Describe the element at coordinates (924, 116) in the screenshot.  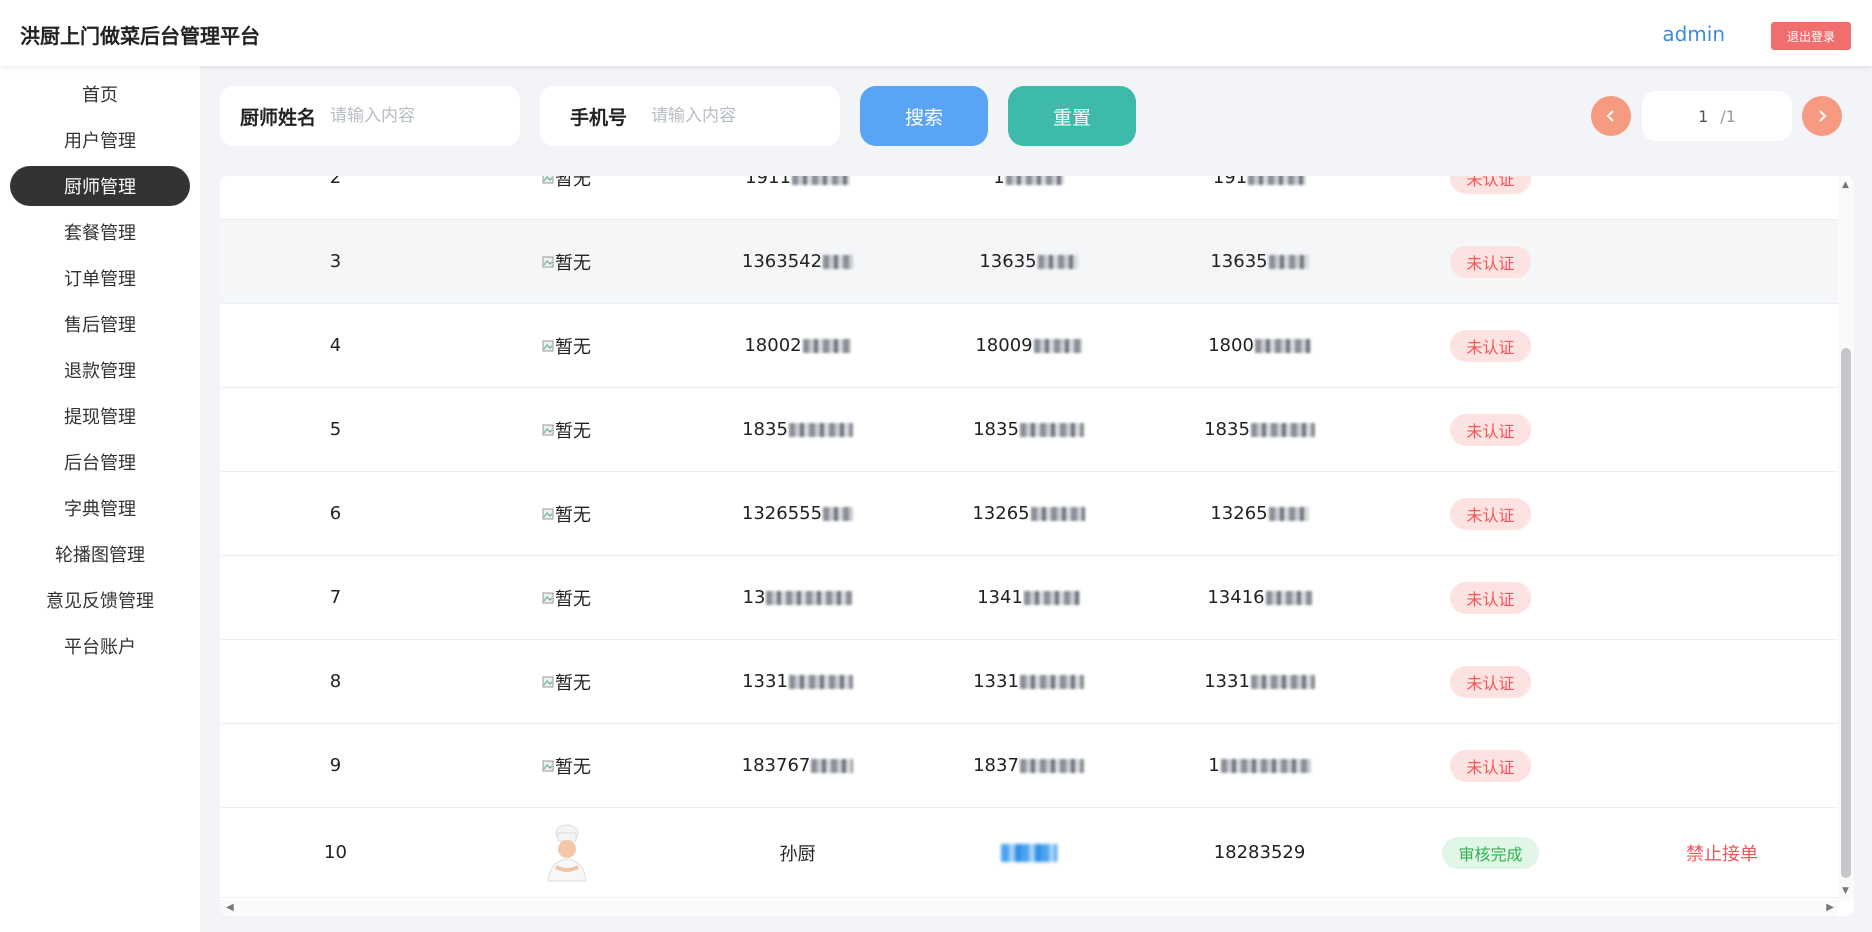
I see `search-button: 搜索` at that location.